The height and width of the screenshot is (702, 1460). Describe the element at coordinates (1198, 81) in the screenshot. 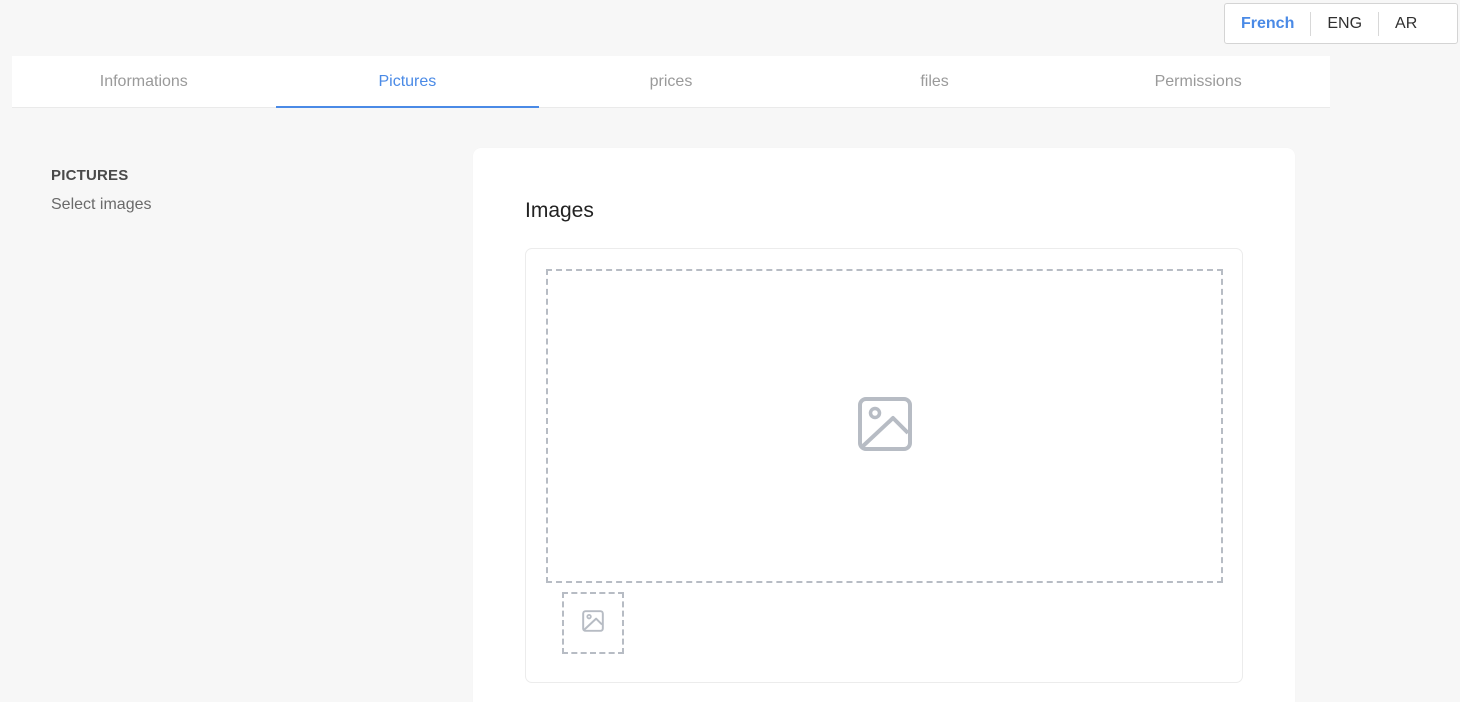

I see `tab-permissions: Permissions` at that location.